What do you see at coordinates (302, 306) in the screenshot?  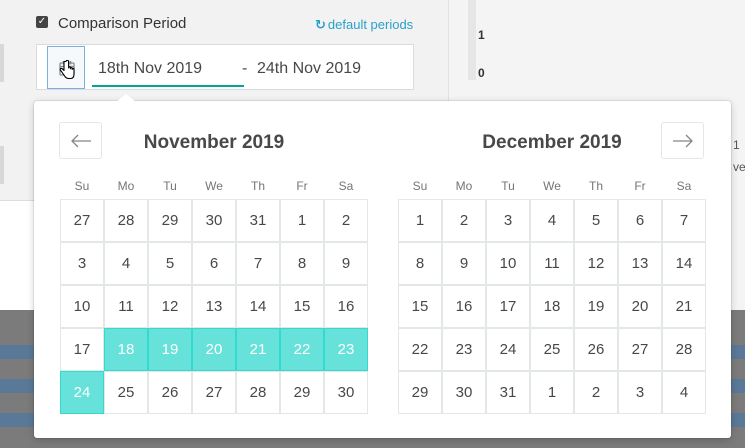 I see `day-cell-nov-15: 15` at bounding box center [302, 306].